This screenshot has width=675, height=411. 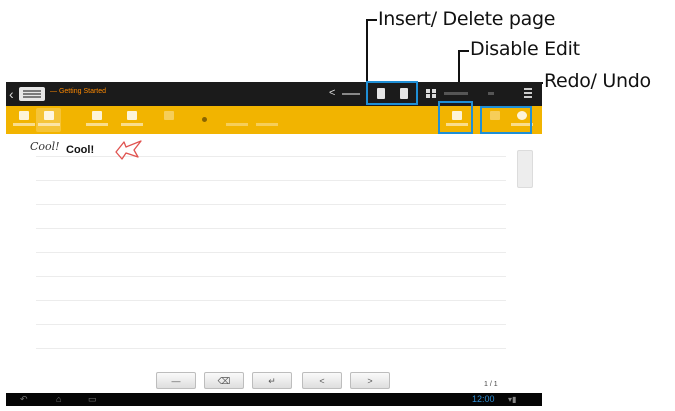 What do you see at coordinates (97, 120) in the screenshot?
I see `keyboard-icon` at bounding box center [97, 120].